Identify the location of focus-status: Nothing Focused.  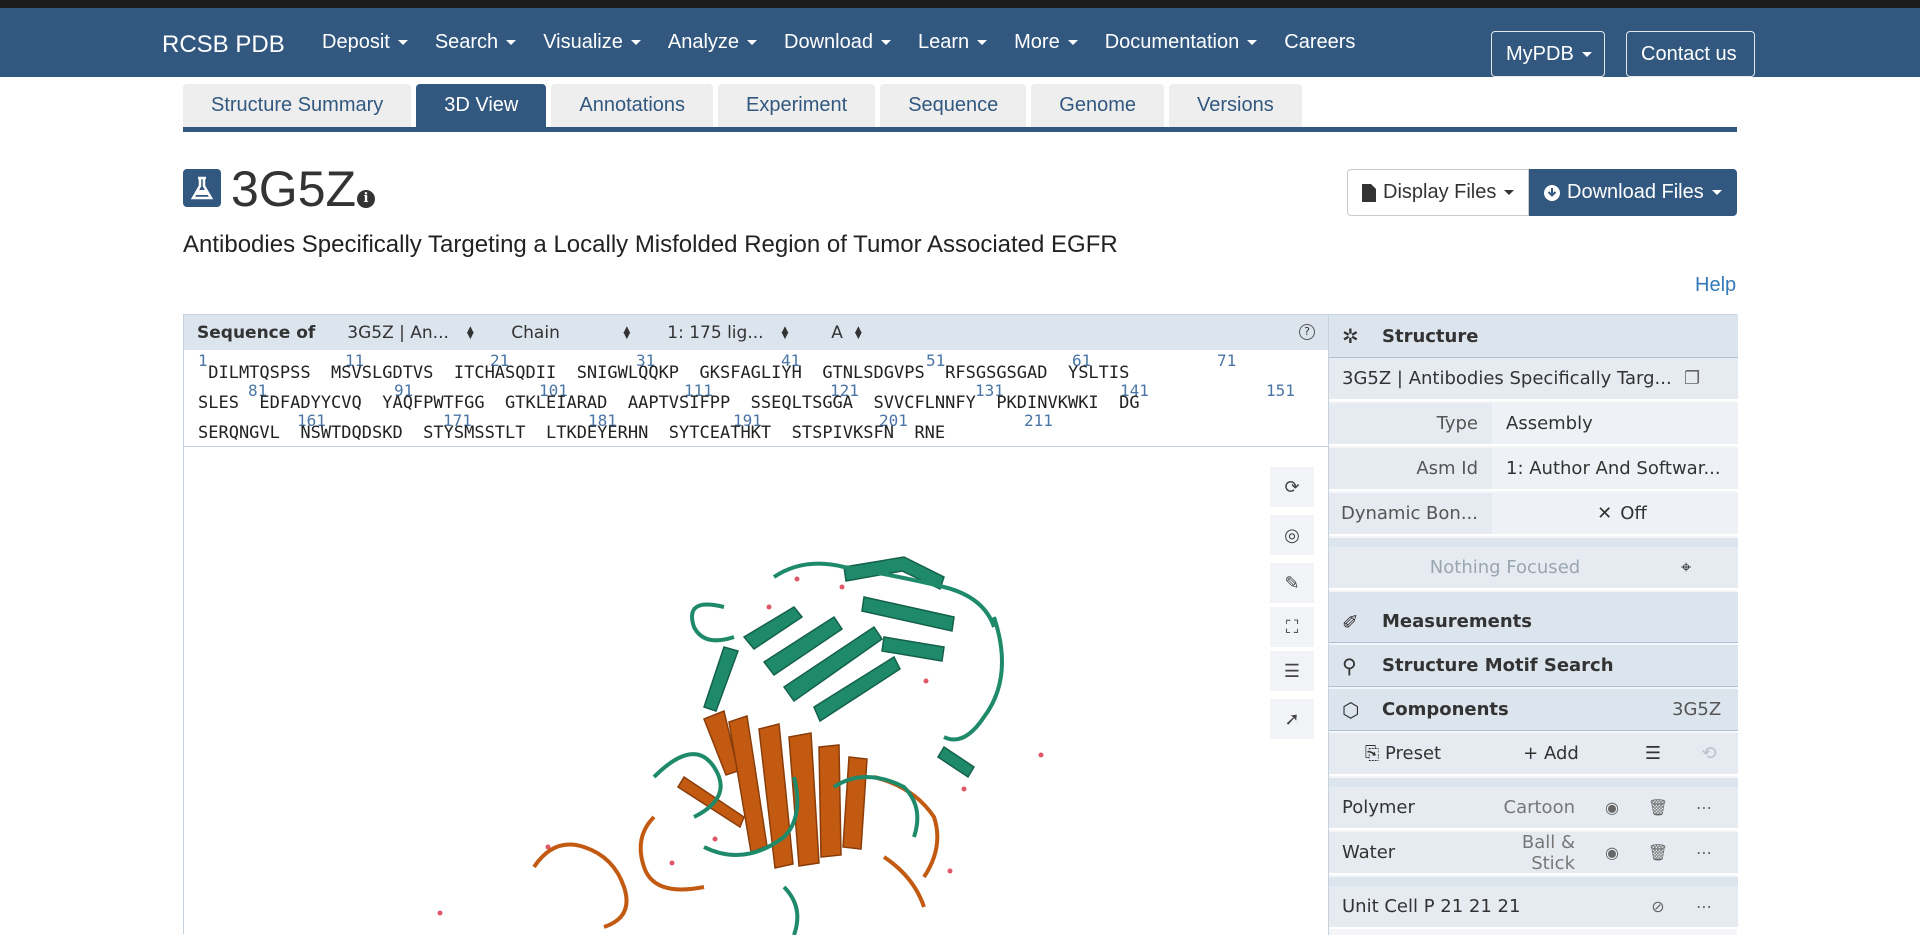
(1505, 567).